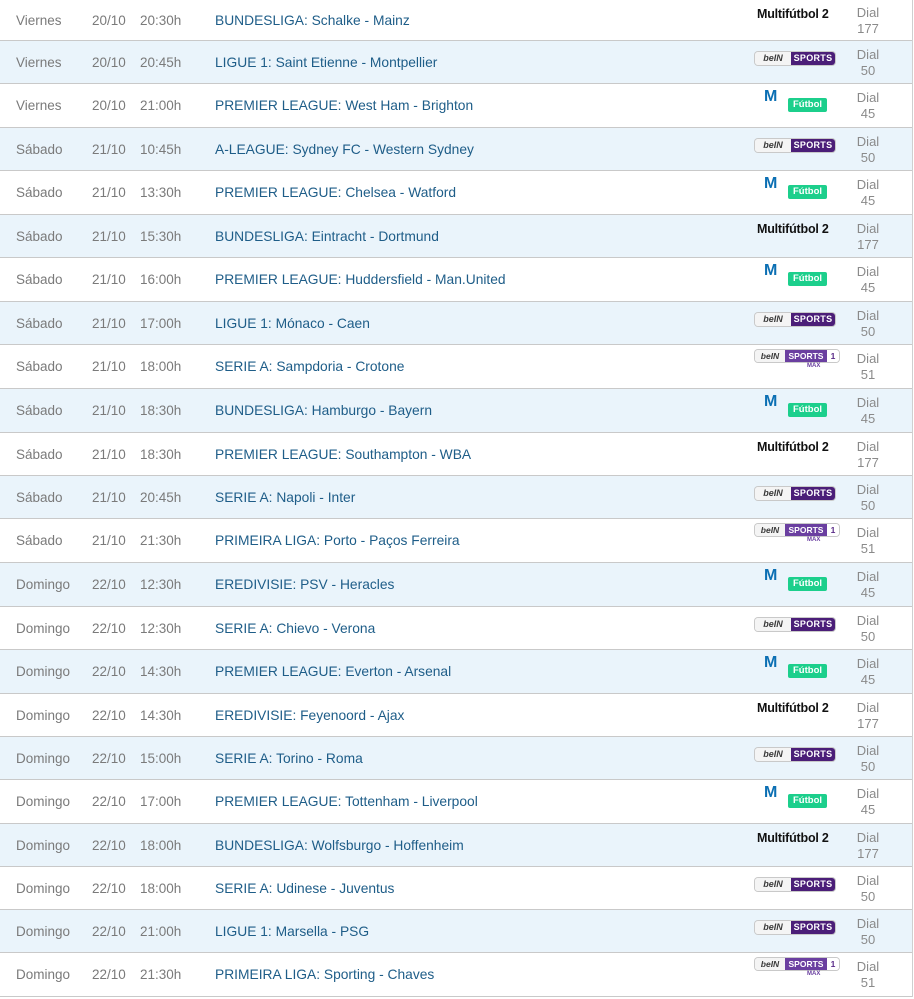  I want to click on movistar-m-icon: M, so click(771, 96).